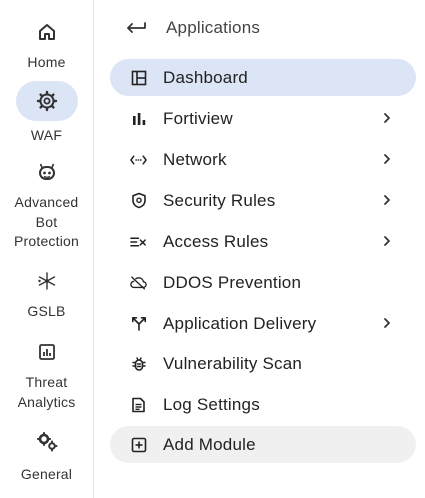 The image size is (425, 498). Describe the element at coordinates (216, 241) in the screenshot. I see `menu-label-access-rules: Access Rules` at that location.